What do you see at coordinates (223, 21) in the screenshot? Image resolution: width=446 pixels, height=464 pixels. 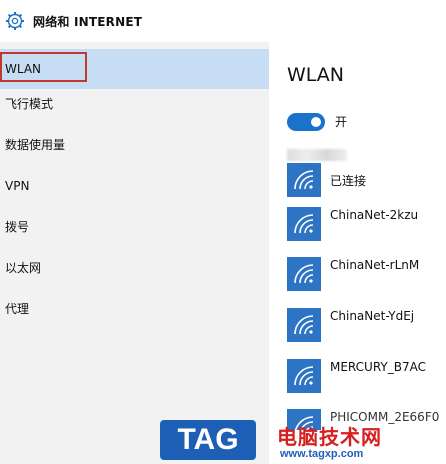 I see `title-bar: 网络和 INTERNET` at bounding box center [223, 21].